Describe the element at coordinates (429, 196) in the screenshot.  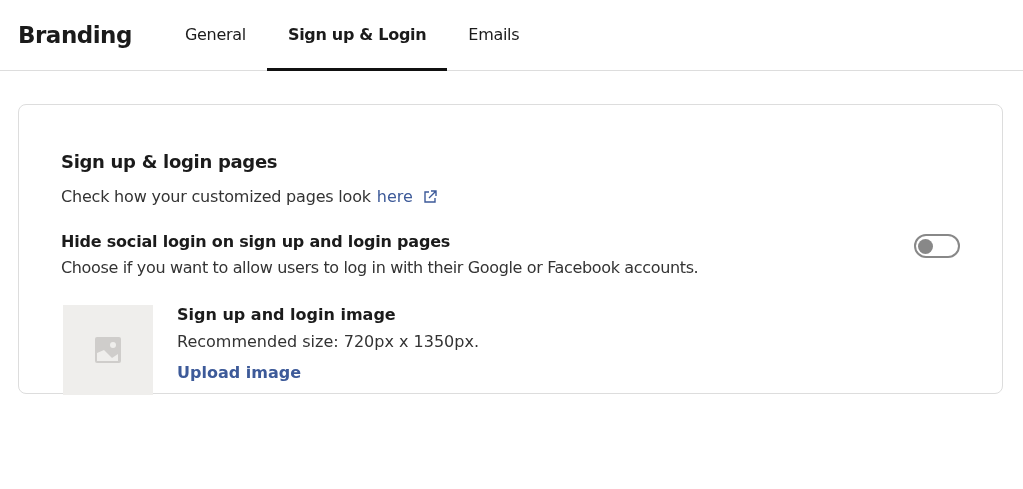
I see `external-link-icon` at that location.